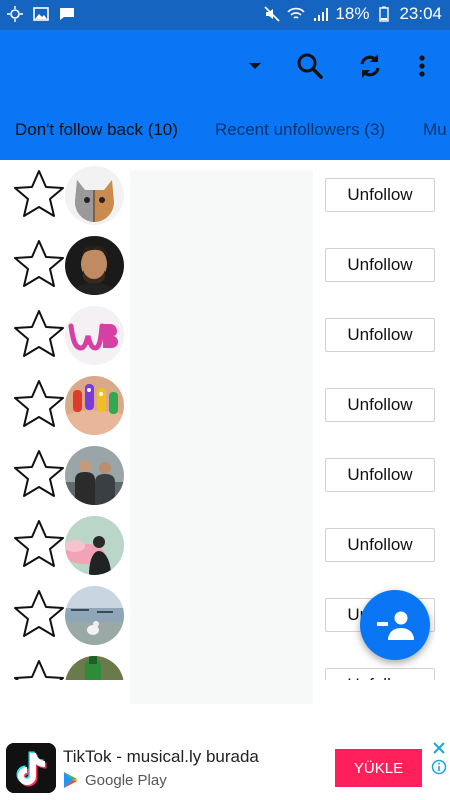 This screenshot has width=450, height=800. What do you see at coordinates (15, 14) in the screenshot?
I see `sun-notification-icon` at bounding box center [15, 14].